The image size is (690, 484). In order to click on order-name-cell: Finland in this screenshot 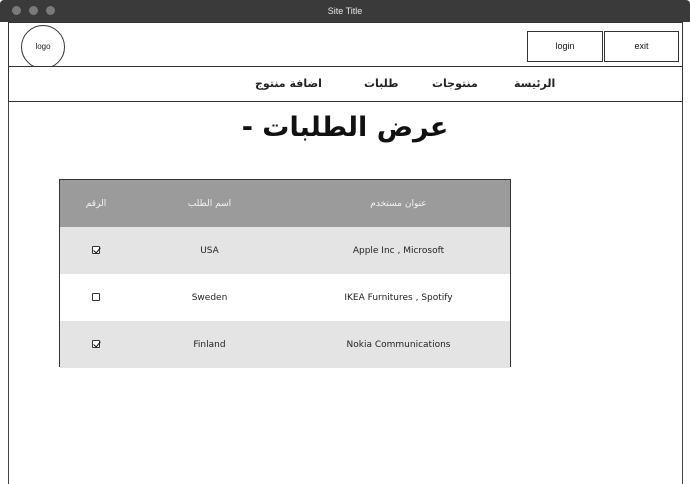, I will do `click(209, 344)`.